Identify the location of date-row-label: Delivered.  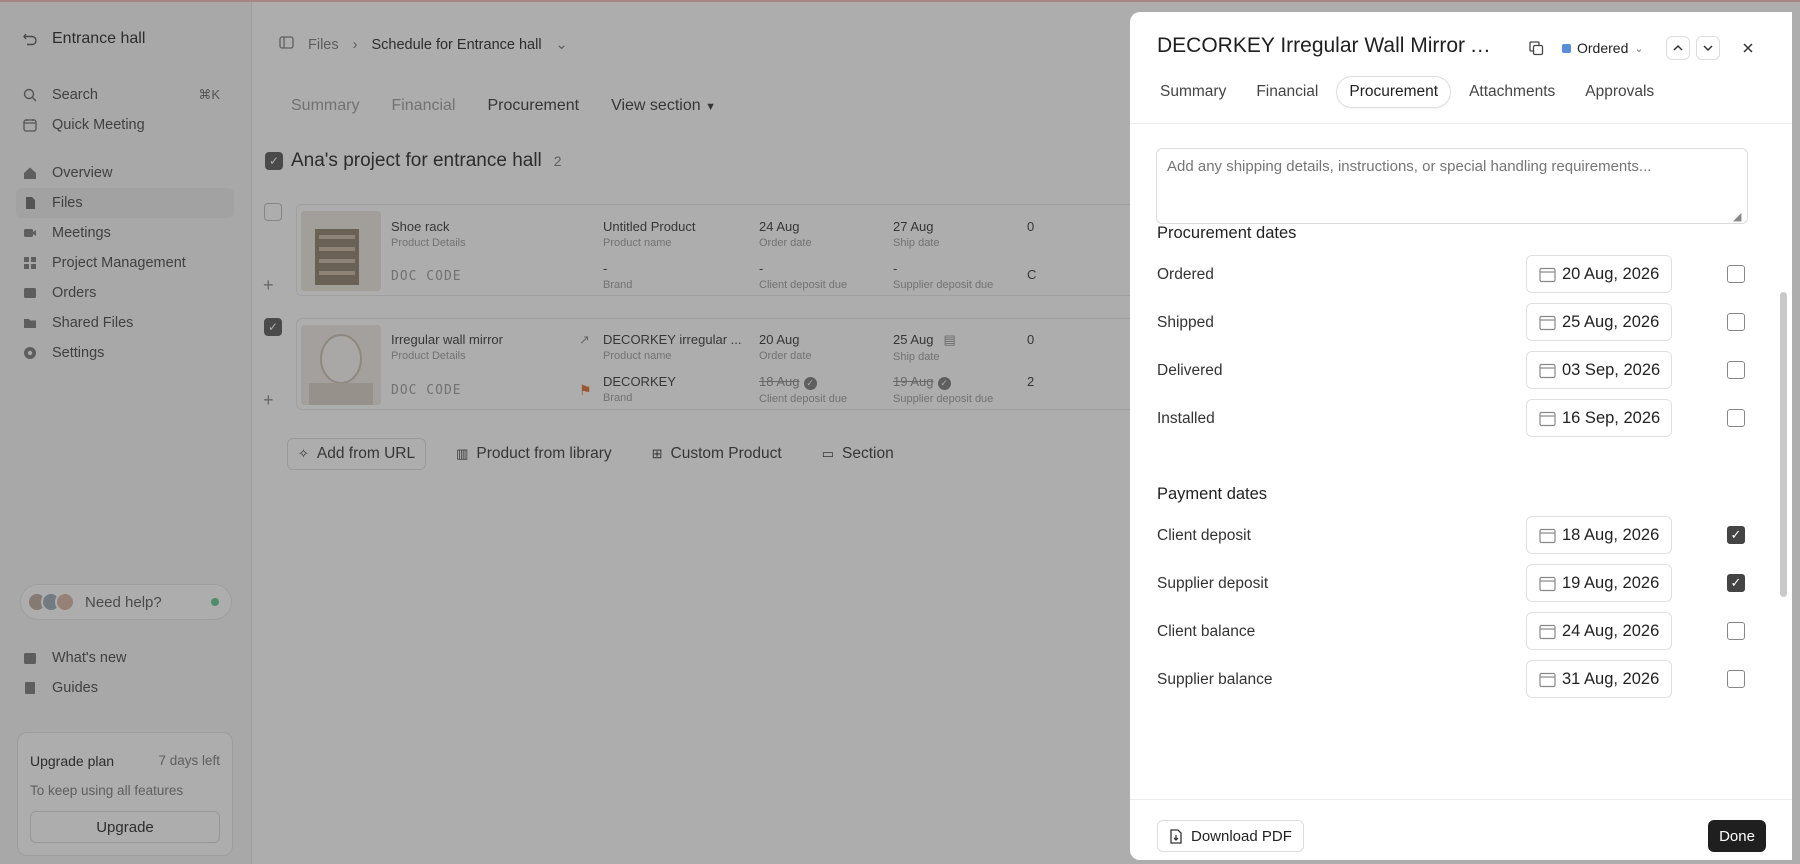
(1190, 370).